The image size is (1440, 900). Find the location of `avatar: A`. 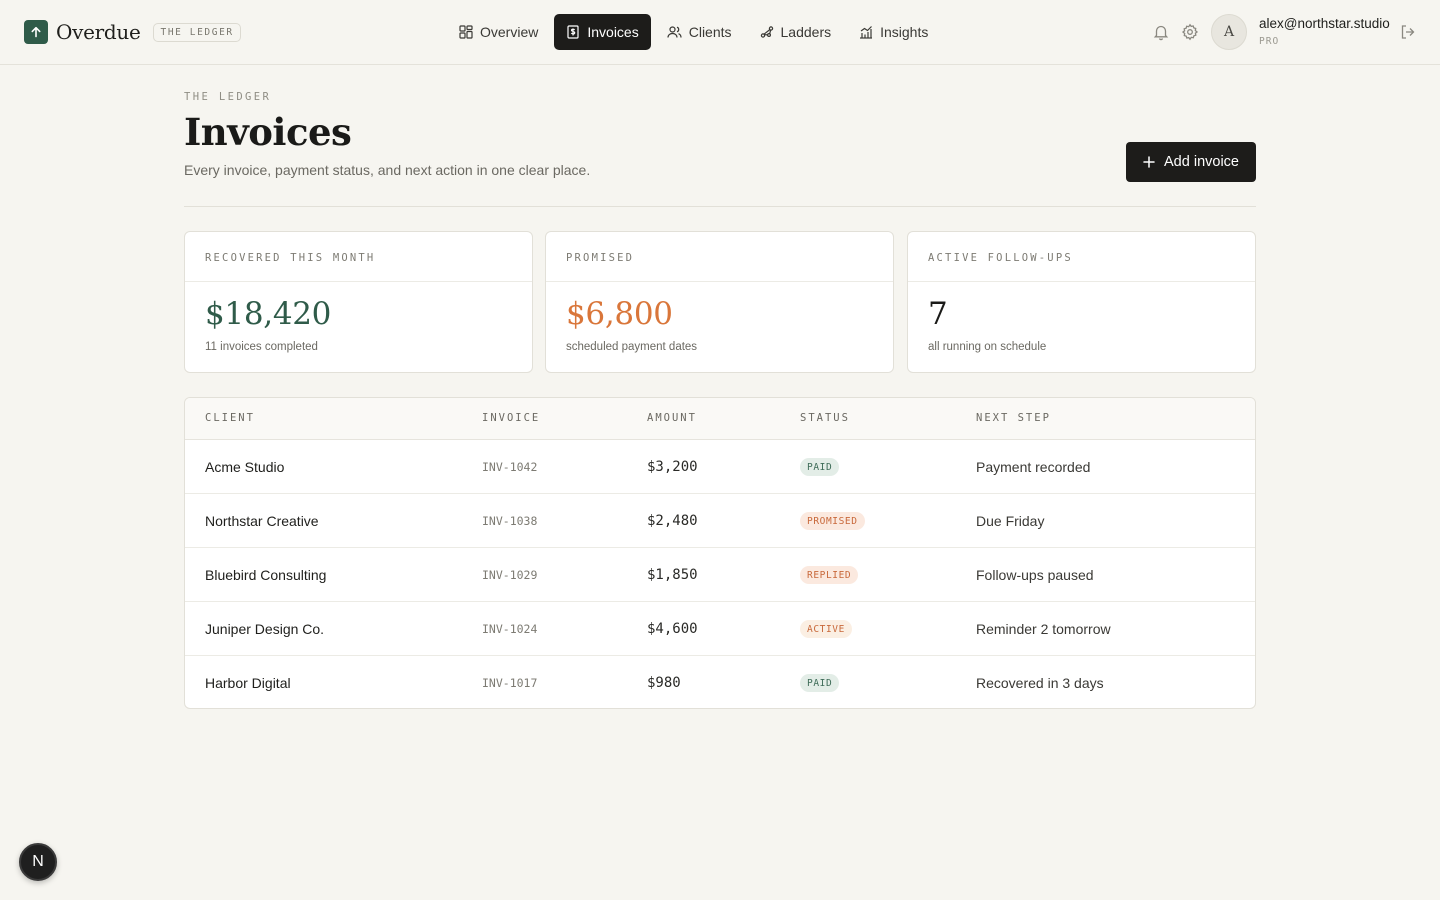

avatar: A is located at coordinates (1229, 32).